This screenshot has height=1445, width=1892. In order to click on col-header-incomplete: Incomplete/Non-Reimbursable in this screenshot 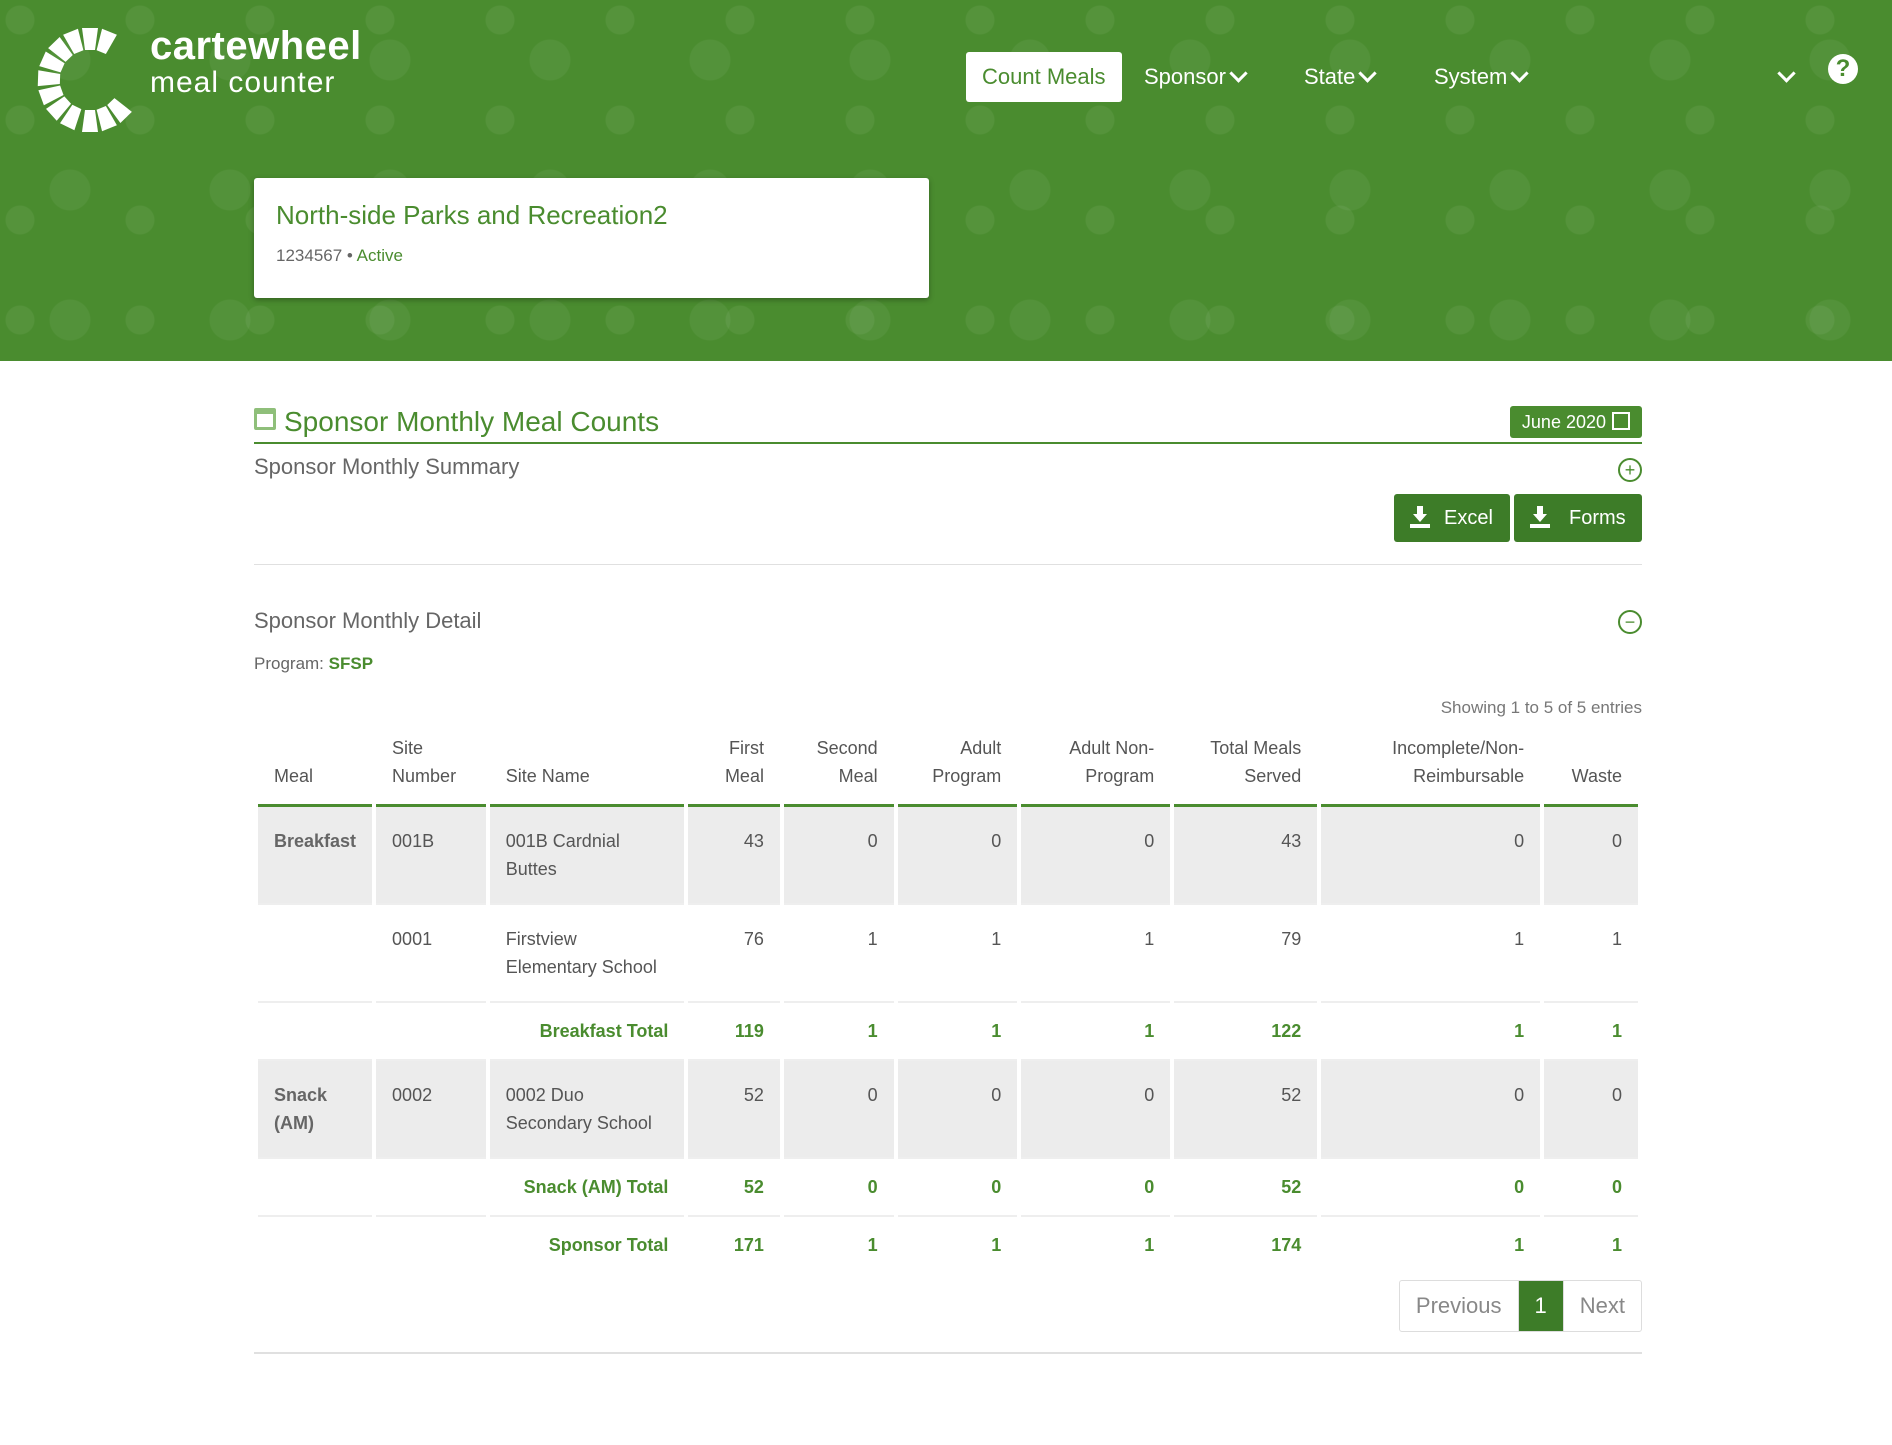, I will do `click(1431, 766)`.